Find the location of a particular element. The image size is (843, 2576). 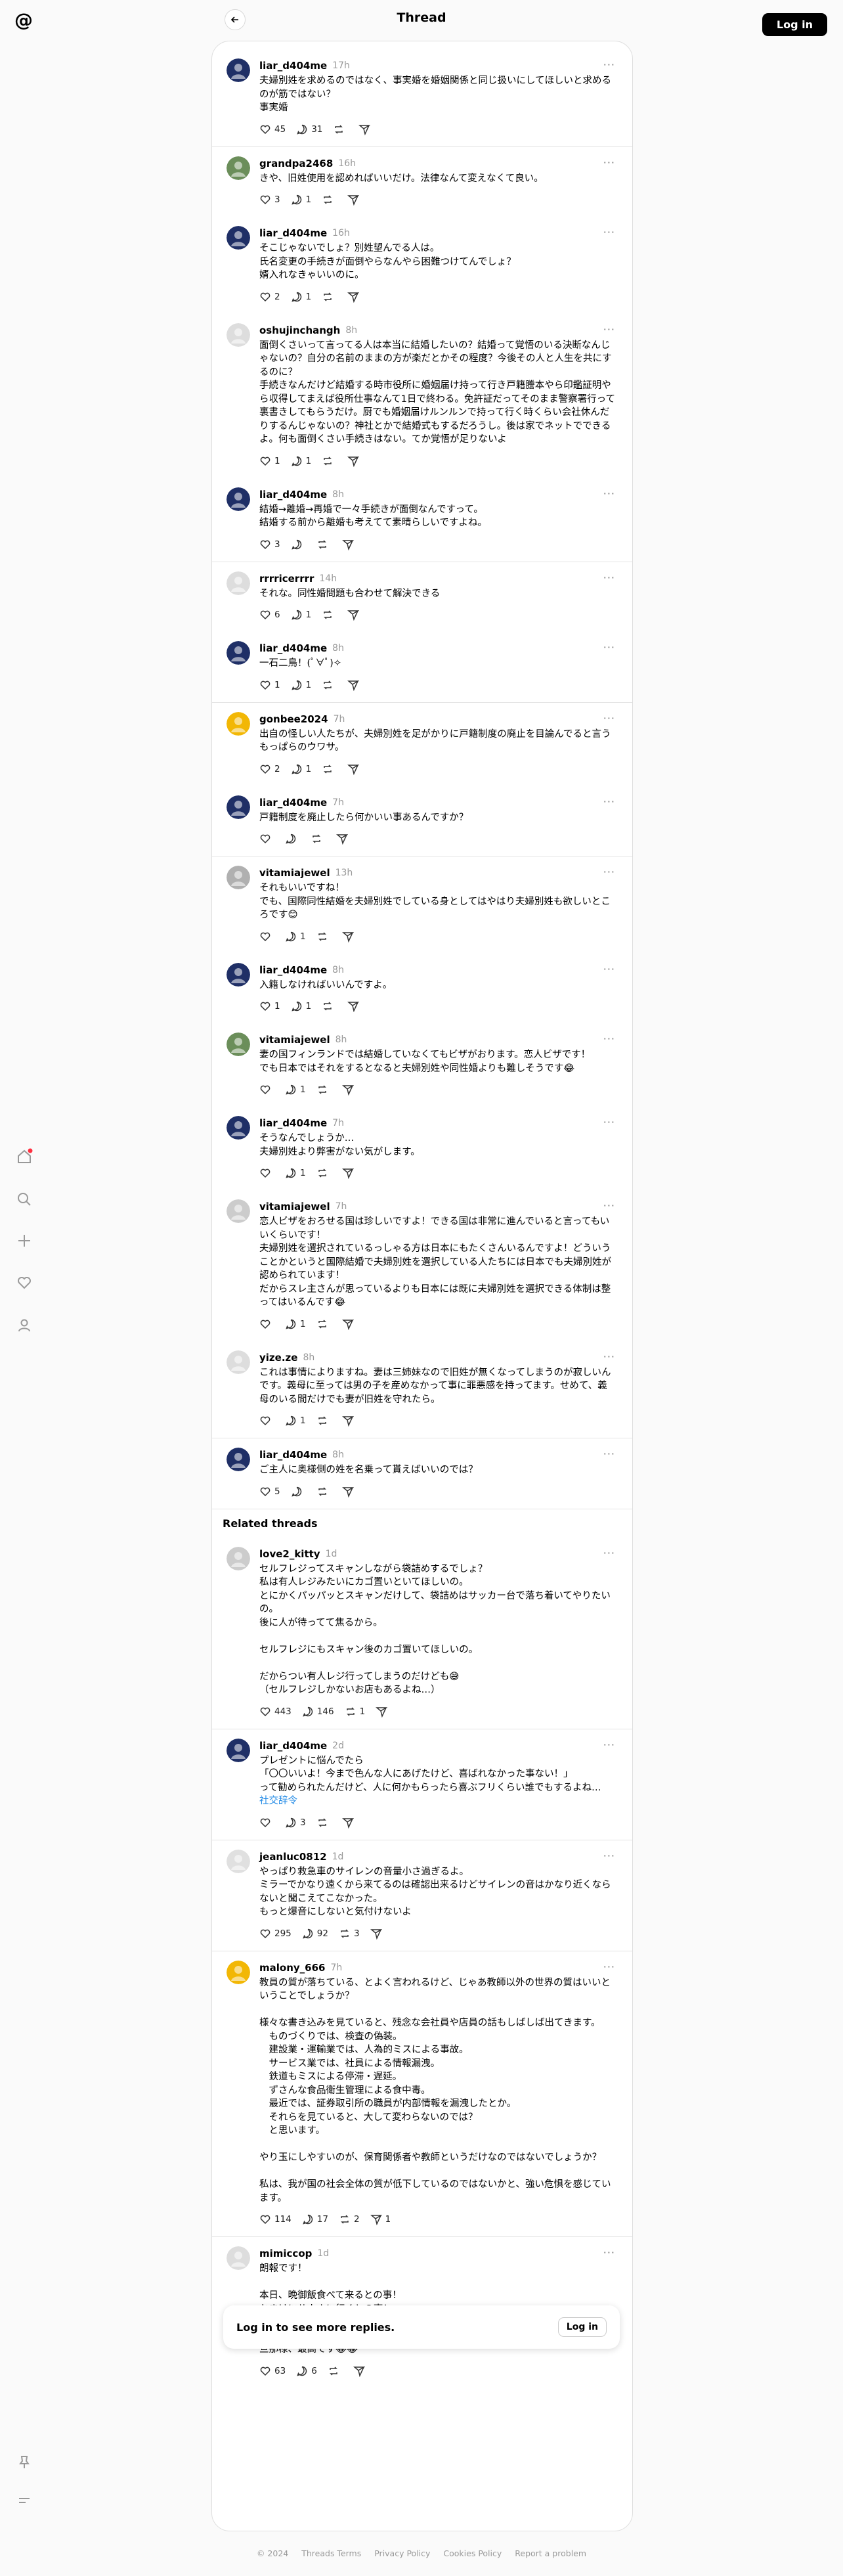

like-button: 443 is located at coordinates (275, 1712).